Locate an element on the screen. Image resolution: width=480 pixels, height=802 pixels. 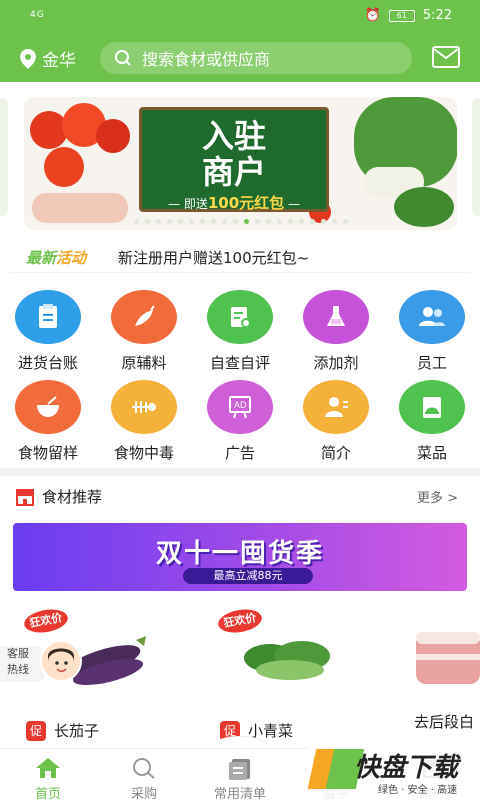
home-icon is located at coordinates (48, 768).